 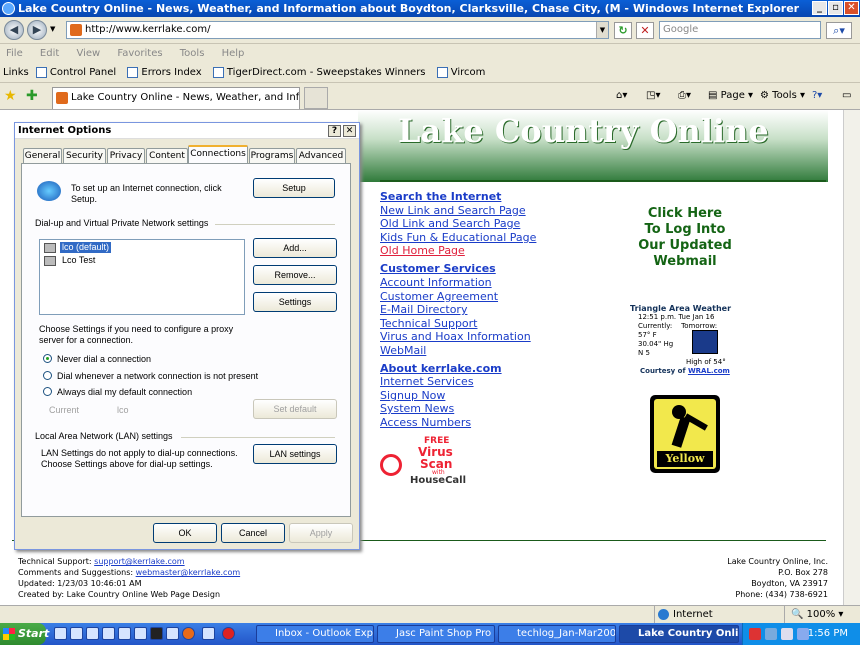 I want to click on history-dropdown-icon: ▼, so click(x=52, y=29).